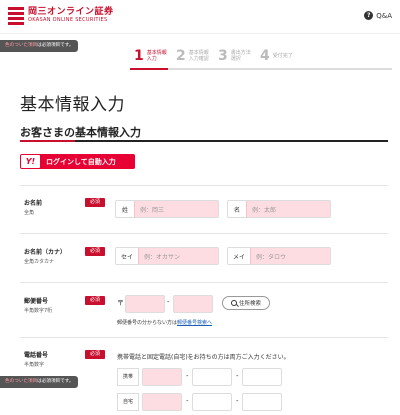 This screenshot has height=415, width=400. What do you see at coordinates (181, 56) in the screenshot?
I see `step-number: 2` at bounding box center [181, 56].